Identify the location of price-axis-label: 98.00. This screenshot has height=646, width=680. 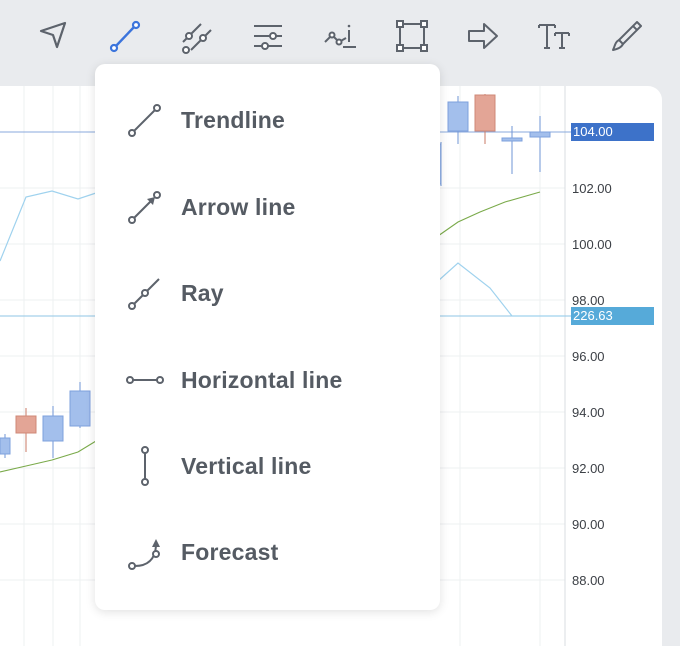
(588, 300).